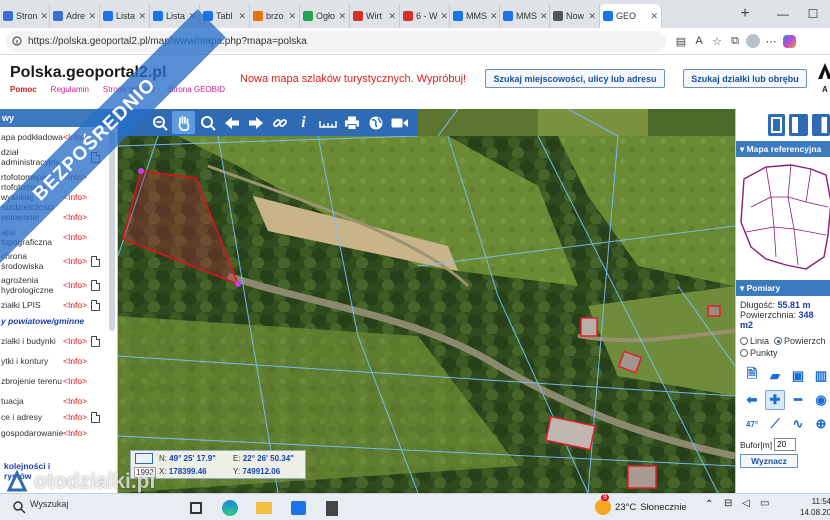 Image resolution: width=830 pixels, height=520 pixels. I want to click on compute-button: Wyznacz, so click(769, 461).